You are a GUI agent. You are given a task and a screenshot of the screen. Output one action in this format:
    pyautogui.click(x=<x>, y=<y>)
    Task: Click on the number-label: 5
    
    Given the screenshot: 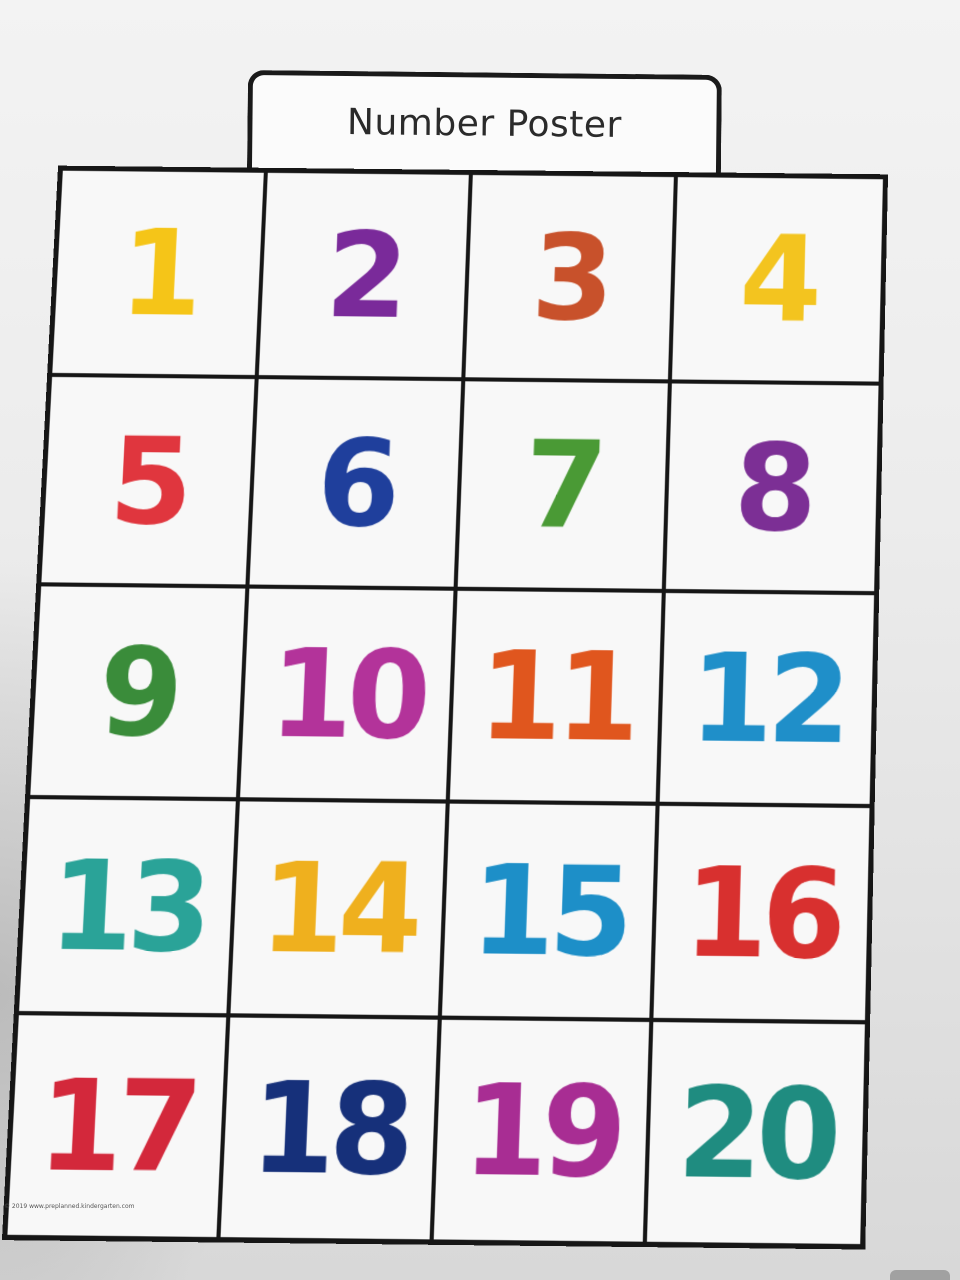 What is the action you would take?
    pyautogui.click(x=148, y=480)
    